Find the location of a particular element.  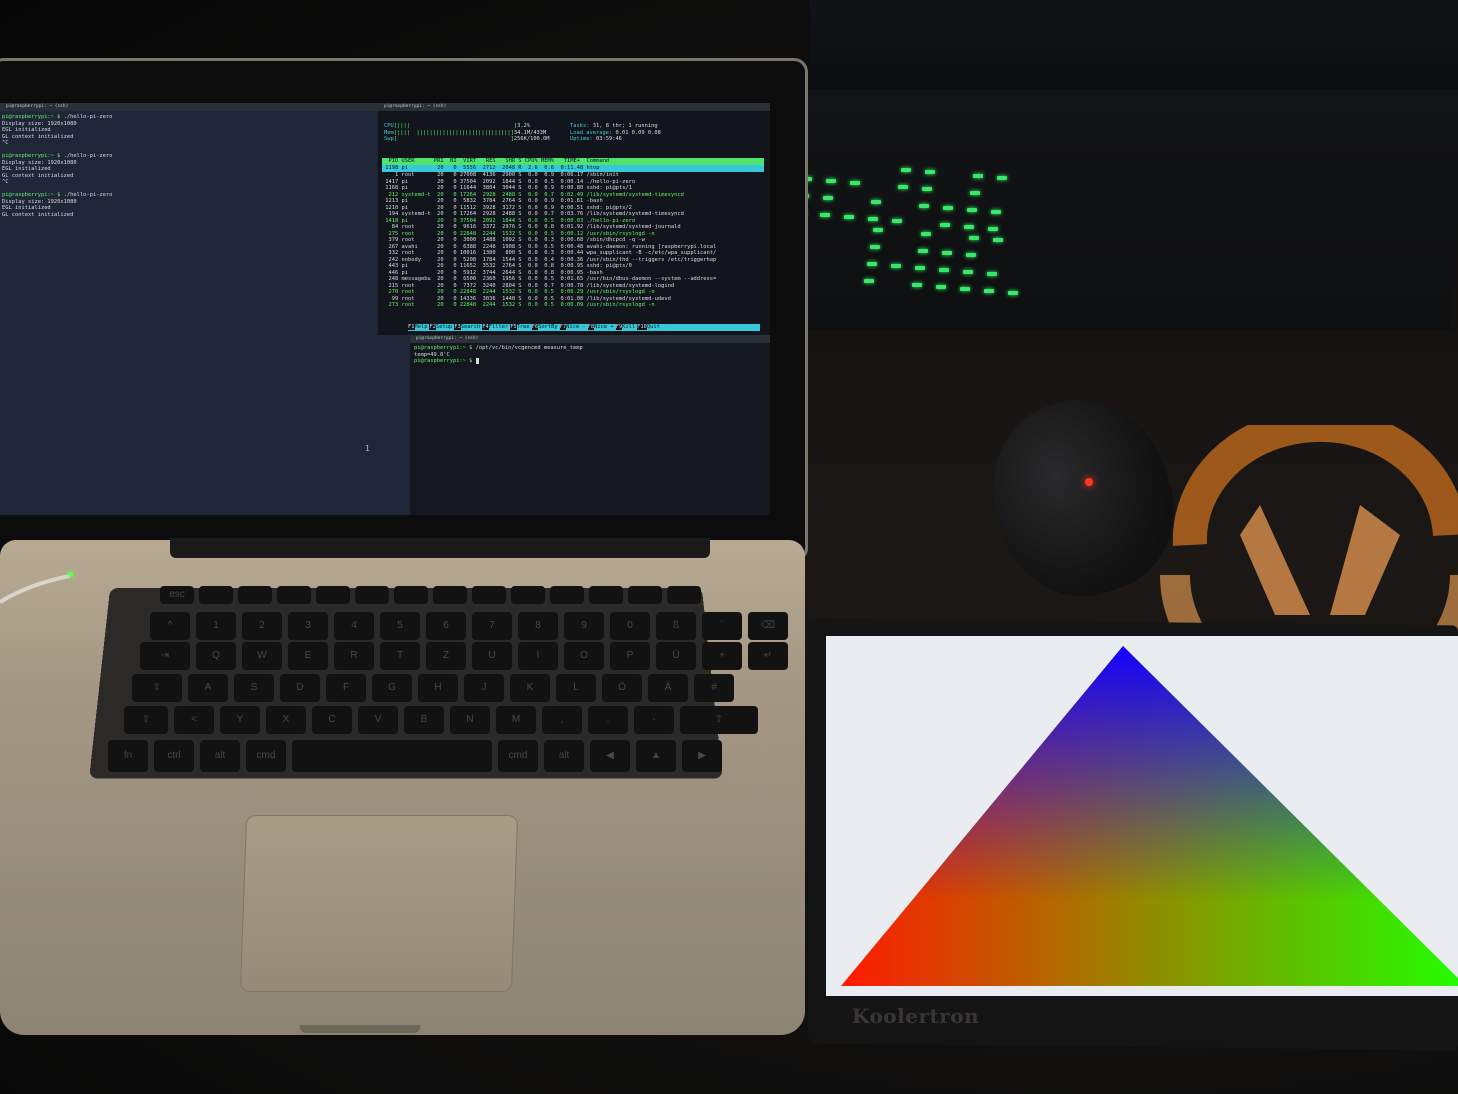

tasks-value: 31, 8 thr; 1 running is located at coordinates (625, 126).